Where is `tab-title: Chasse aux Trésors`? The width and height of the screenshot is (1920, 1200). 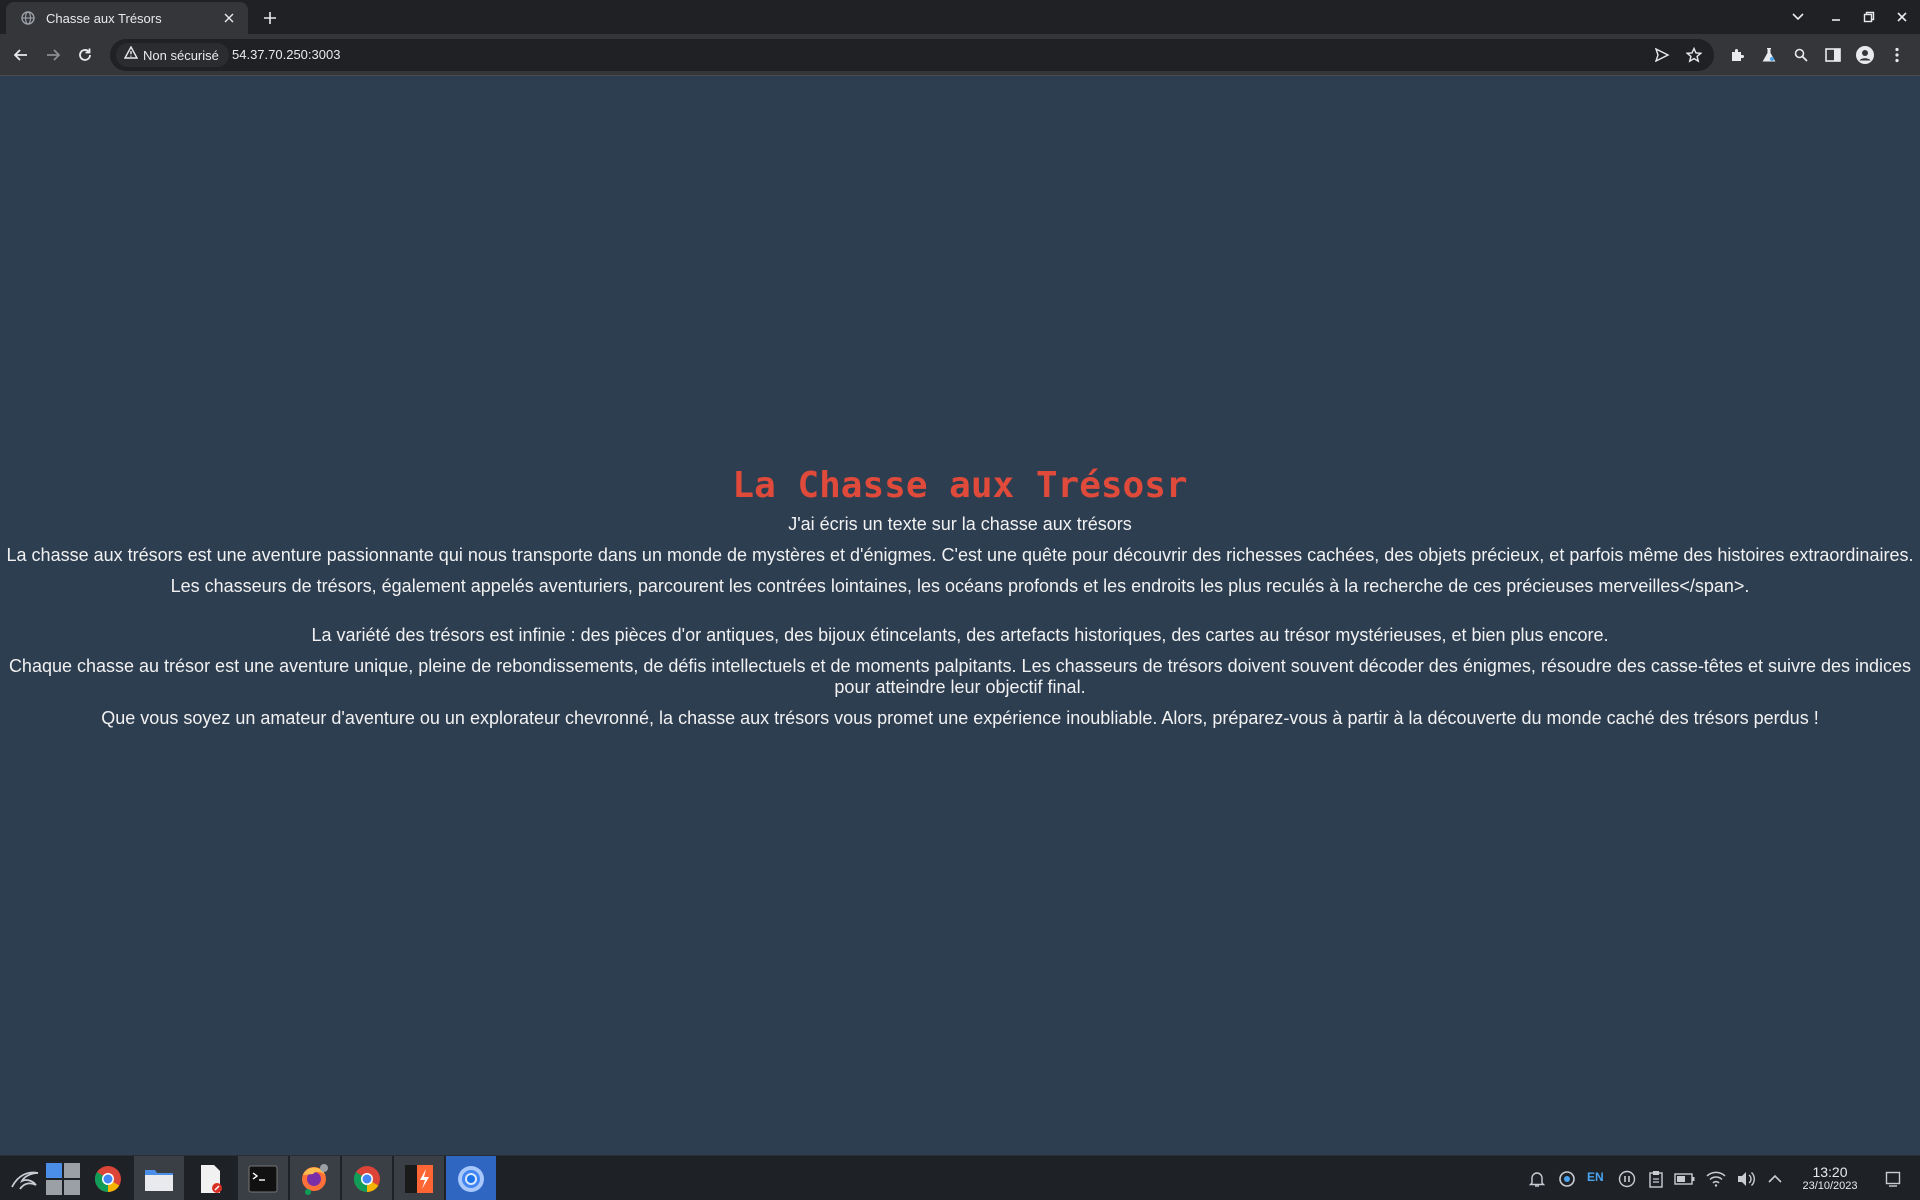 tab-title: Chasse aux Trésors is located at coordinates (104, 18).